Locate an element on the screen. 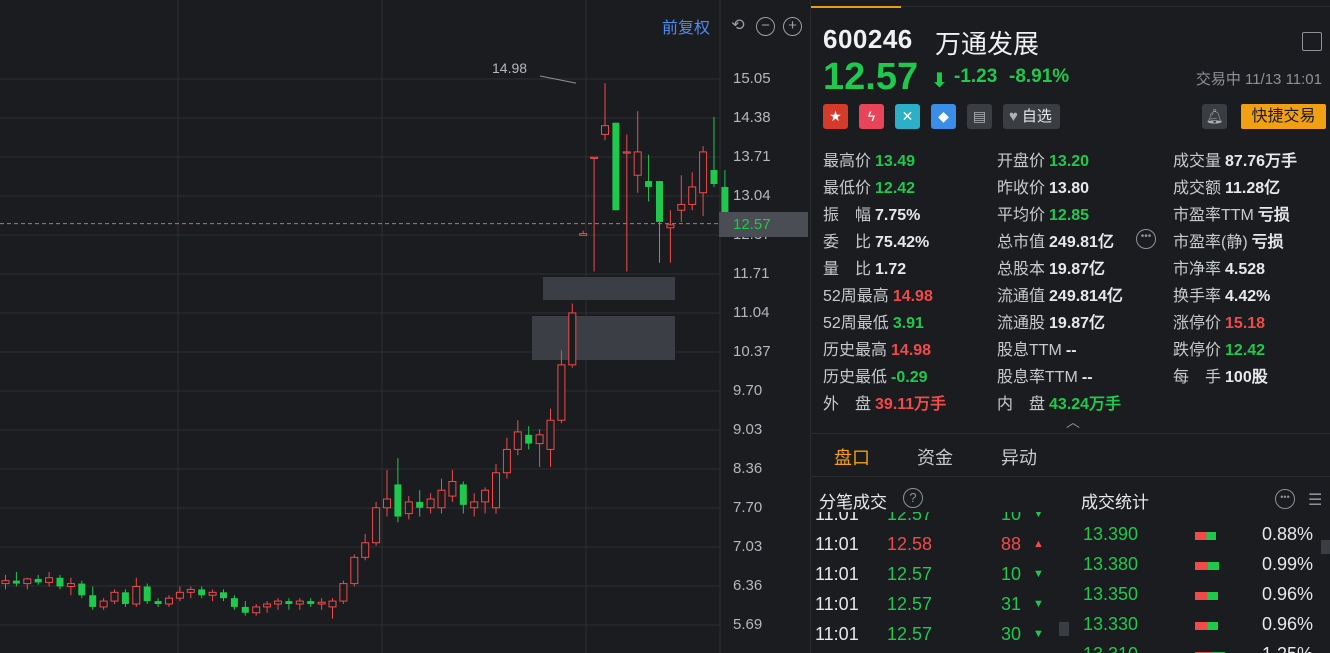 The height and width of the screenshot is (653, 1330). stat-pct: 1.25% is located at coordinates (1287, 648).